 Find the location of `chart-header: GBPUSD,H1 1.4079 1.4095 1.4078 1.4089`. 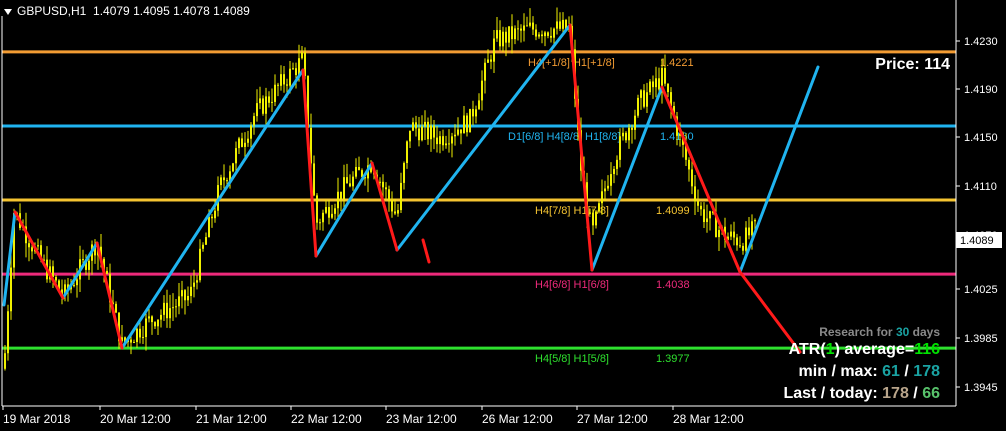

chart-header: GBPUSD,H1 1.4079 1.4095 1.4078 1.4089 is located at coordinates (127, 11).